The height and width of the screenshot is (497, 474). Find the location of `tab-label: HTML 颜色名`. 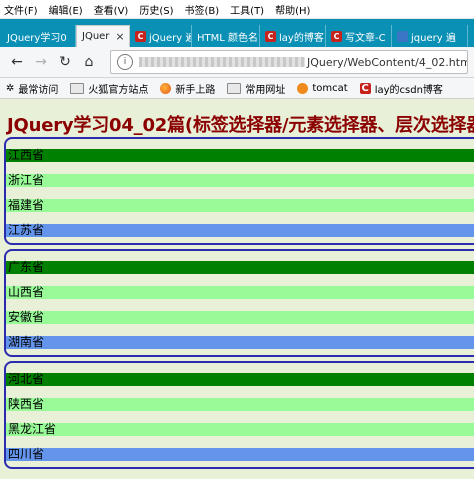

tab-label: HTML 颜色名 is located at coordinates (228, 38).